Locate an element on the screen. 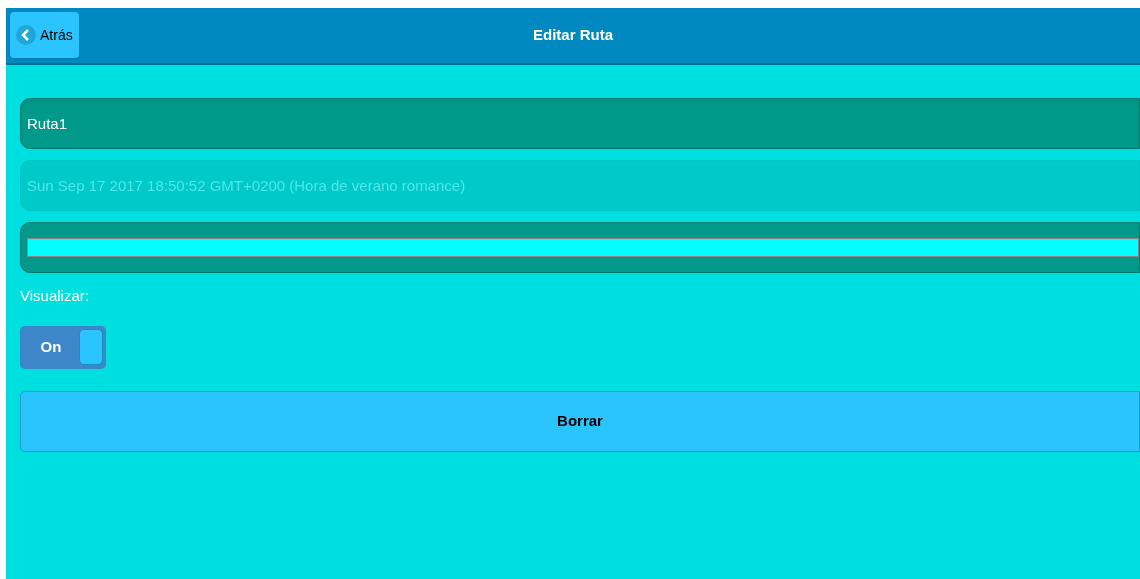  switch-label: On is located at coordinates (51, 346).